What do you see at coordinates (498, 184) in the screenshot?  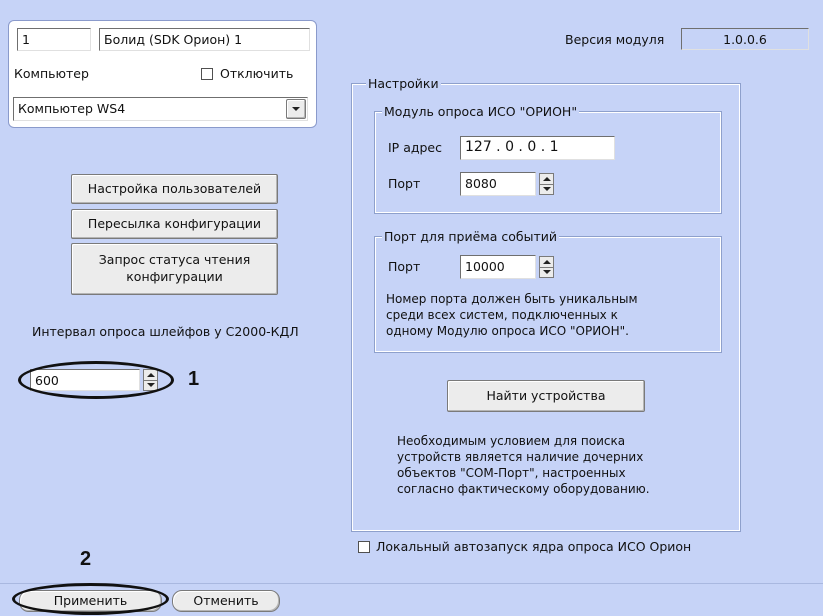 I see `port-field: 8080` at bounding box center [498, 184].